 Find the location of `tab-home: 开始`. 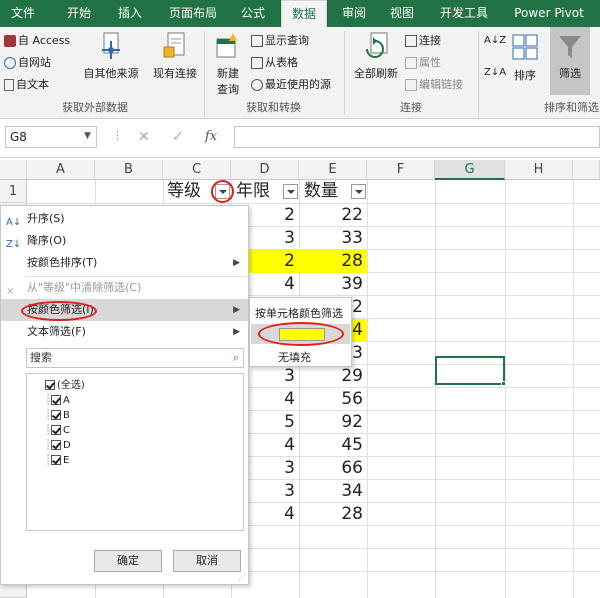

tab-home: 开始 is located at coordinates (79, 13).